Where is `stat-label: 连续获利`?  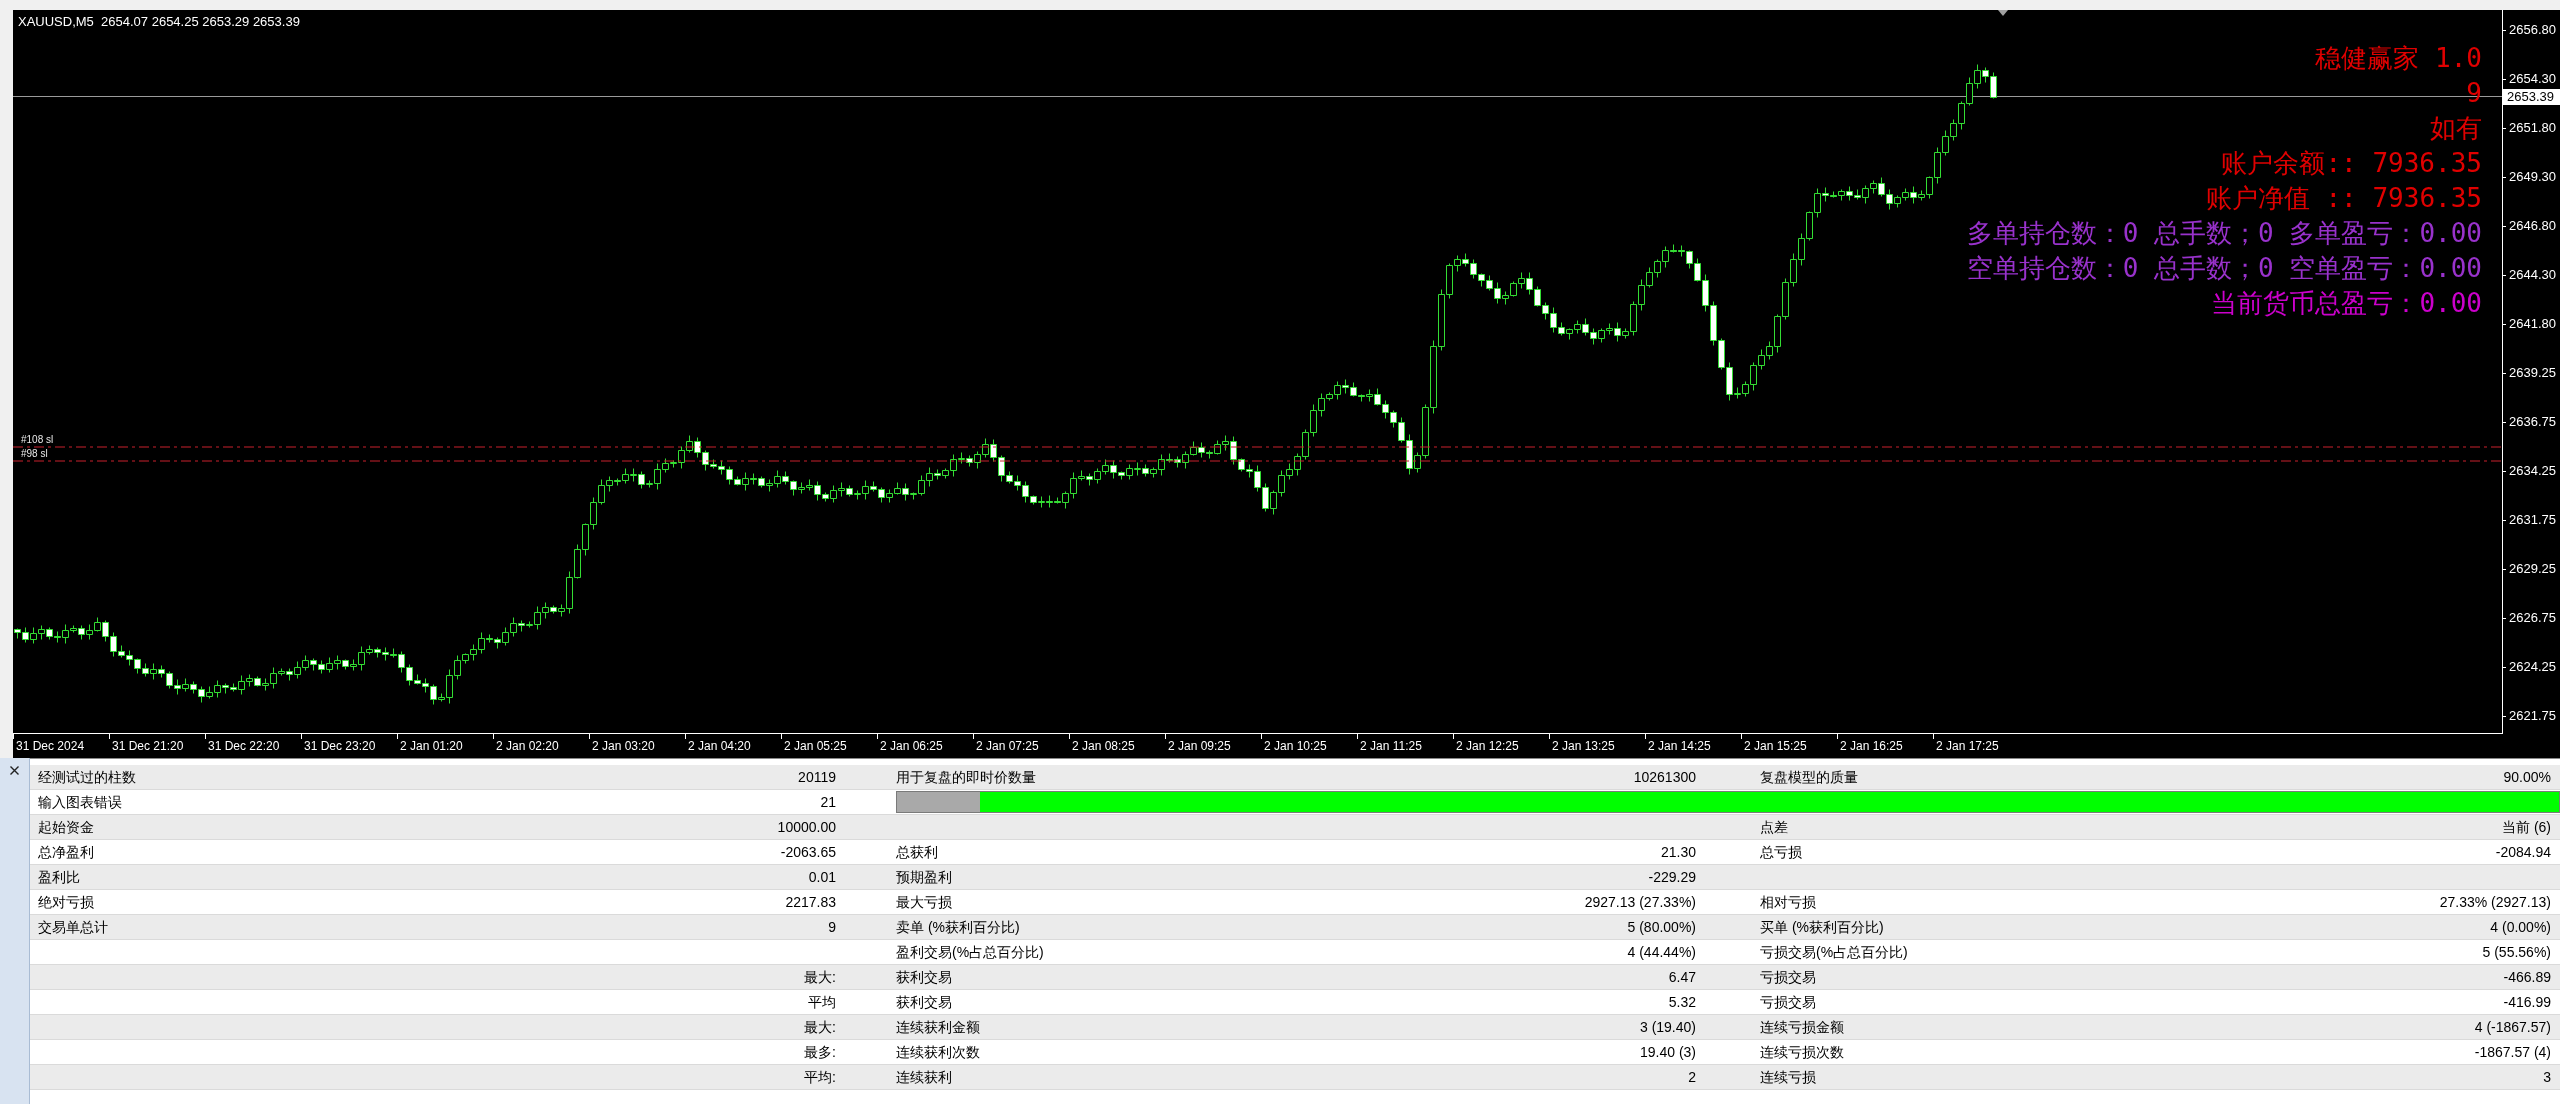
stat-label: 连续获利 is located at coordinates (924, 1077).